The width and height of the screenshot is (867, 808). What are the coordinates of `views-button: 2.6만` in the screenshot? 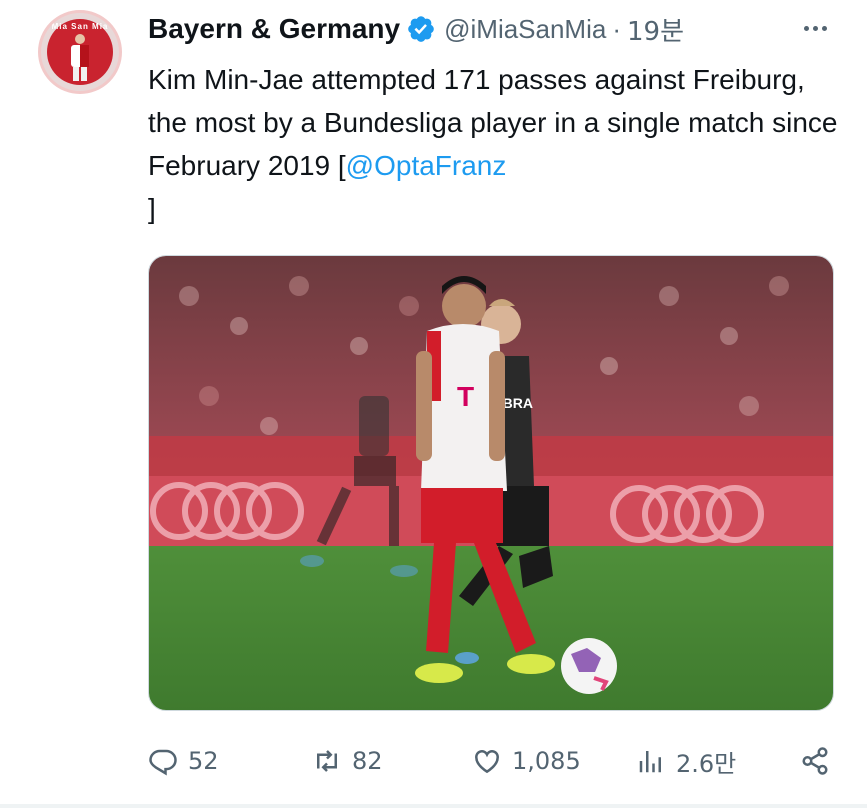 It's located at (686, 761).